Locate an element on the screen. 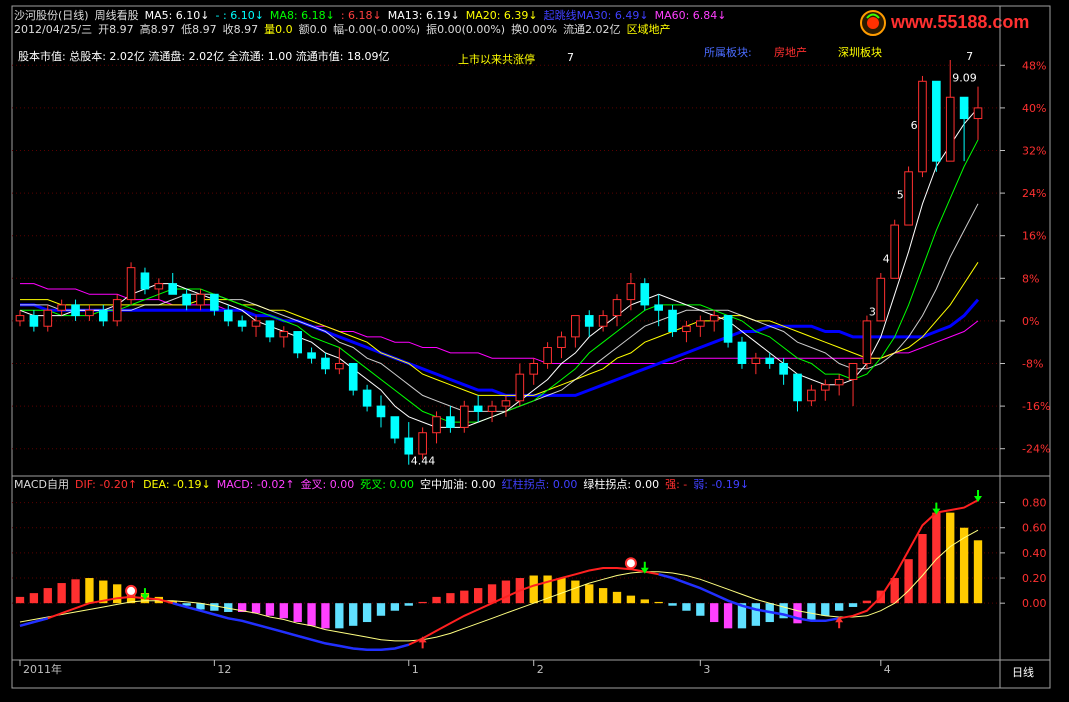  x-axis-label: 4 is located at coordinates (887, 669).